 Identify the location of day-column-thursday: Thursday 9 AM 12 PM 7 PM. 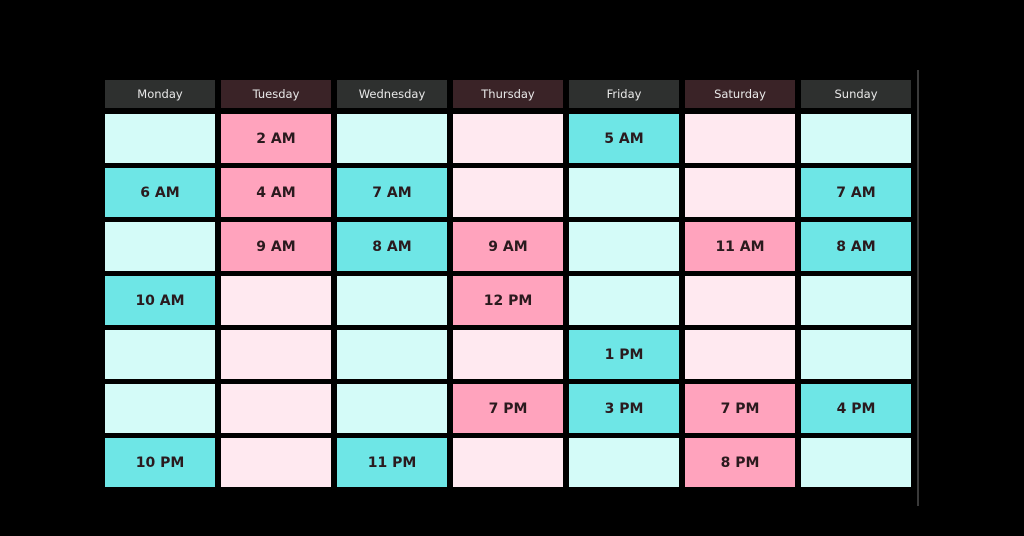
(508, 286).